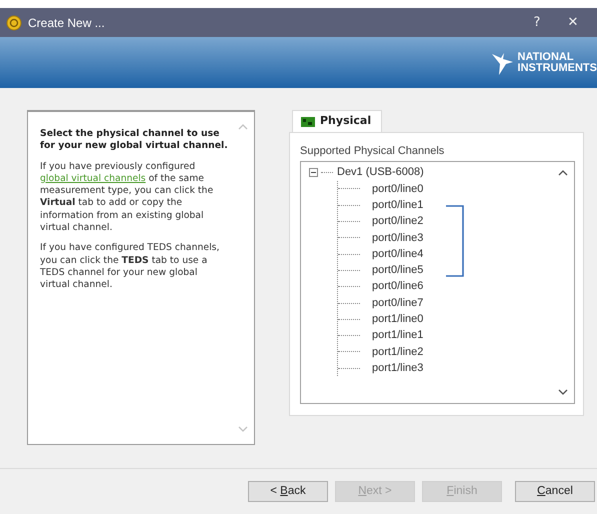  What do you see at coordinates (337, 121) in the screenshot?
I see `tab: Physical` at bounding box center [337, 121].